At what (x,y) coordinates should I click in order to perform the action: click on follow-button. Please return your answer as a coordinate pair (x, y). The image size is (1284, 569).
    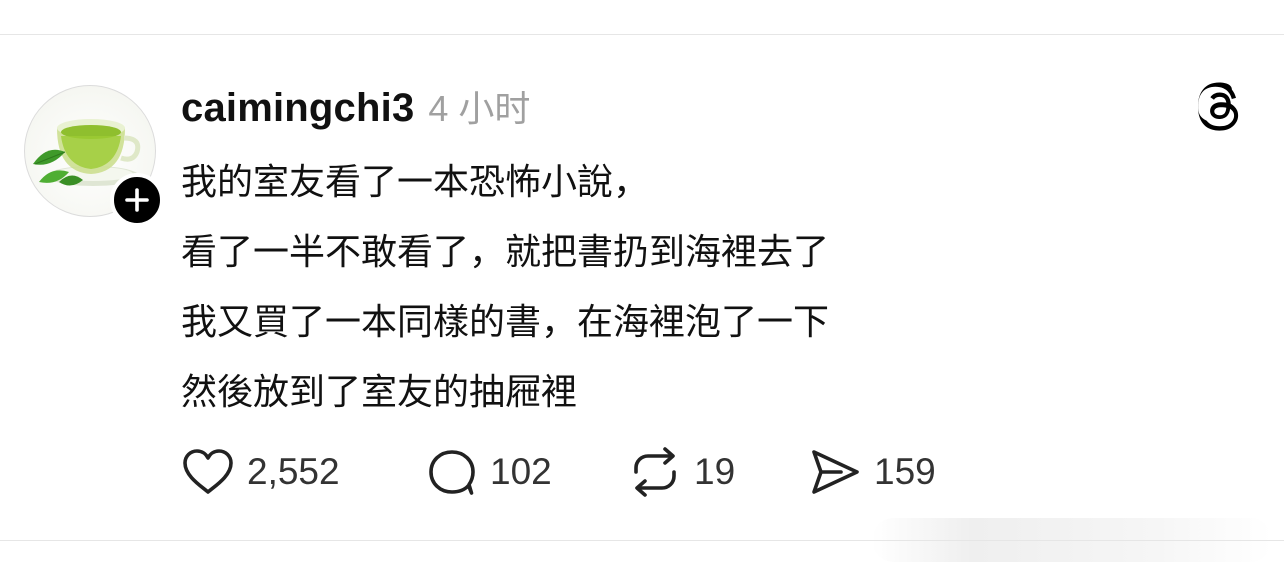
    Looking at the image, I should click on (137, 200).